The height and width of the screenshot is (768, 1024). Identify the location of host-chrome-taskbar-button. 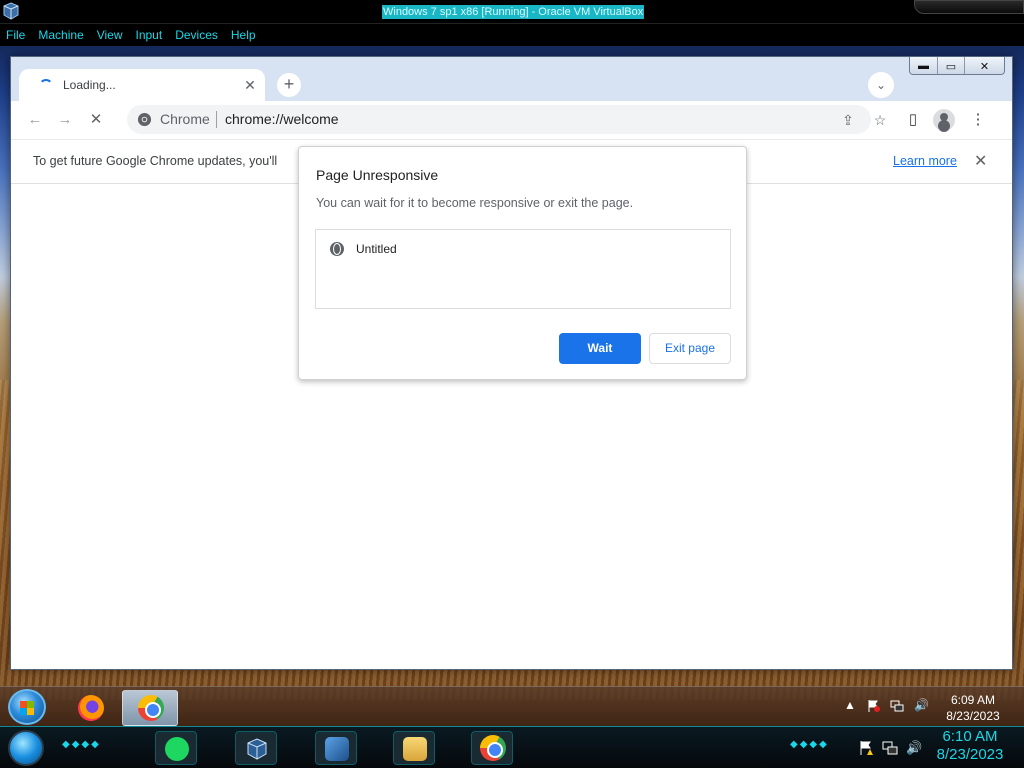
(492, 748).